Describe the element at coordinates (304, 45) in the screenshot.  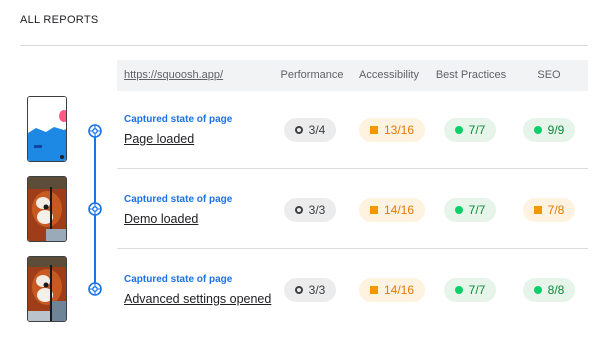
I see `top-divider` at that location.